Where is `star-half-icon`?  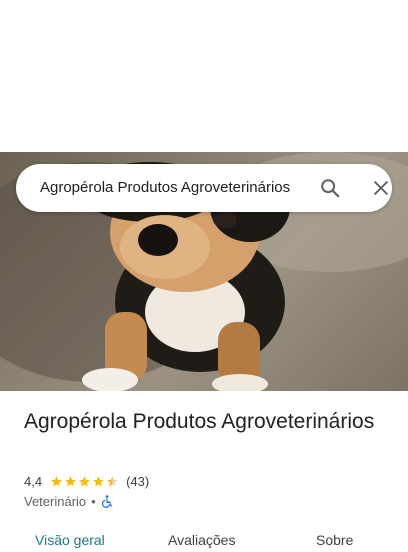 star-half-icon is located at coordinates (112, 480).